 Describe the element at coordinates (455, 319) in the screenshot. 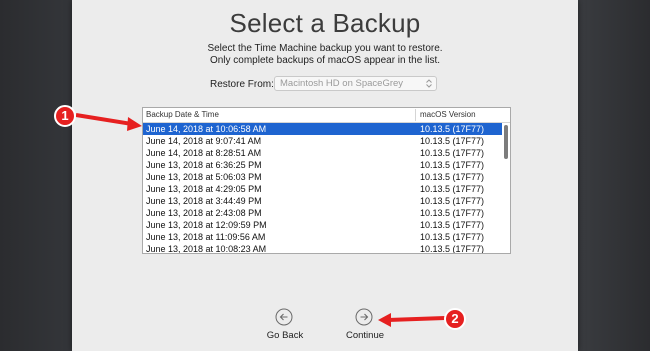

I see `callout-badge-2: 2` at that location.